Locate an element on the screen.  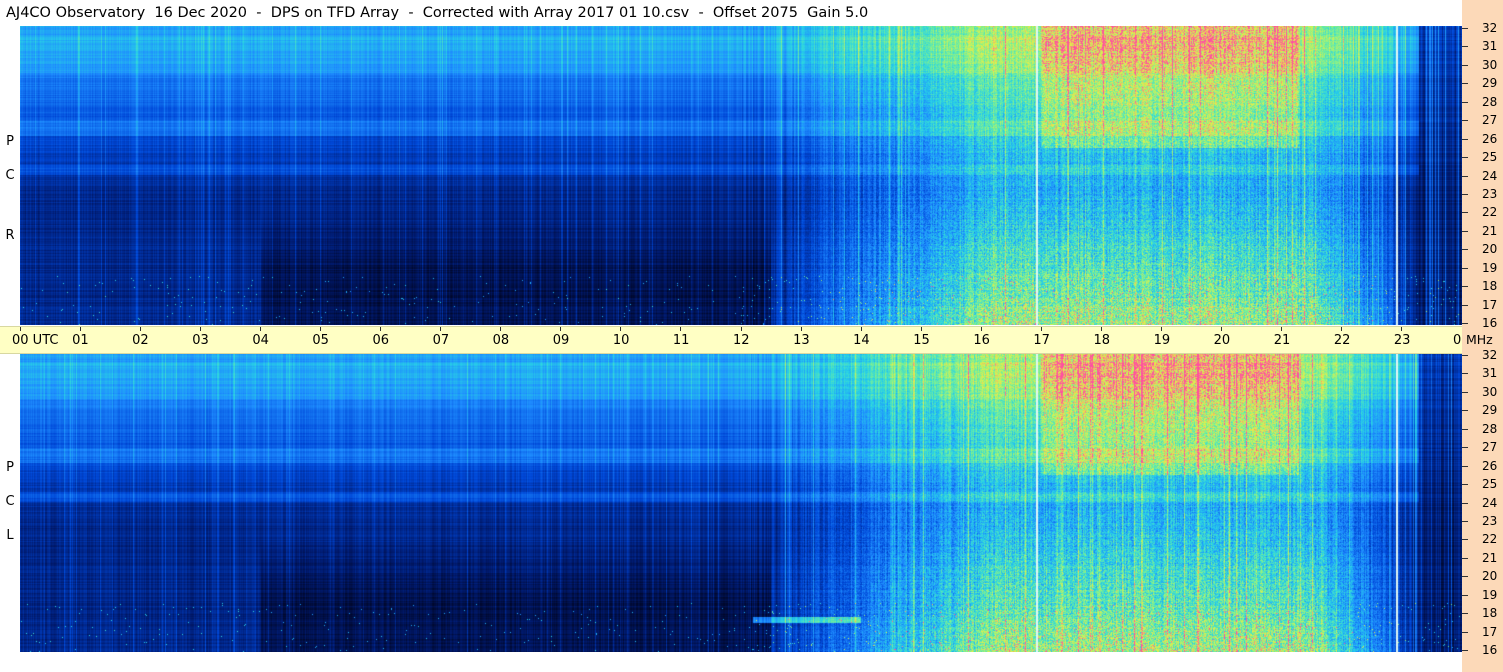
lcp-letter-3: P is located at coordinates (10, 467).